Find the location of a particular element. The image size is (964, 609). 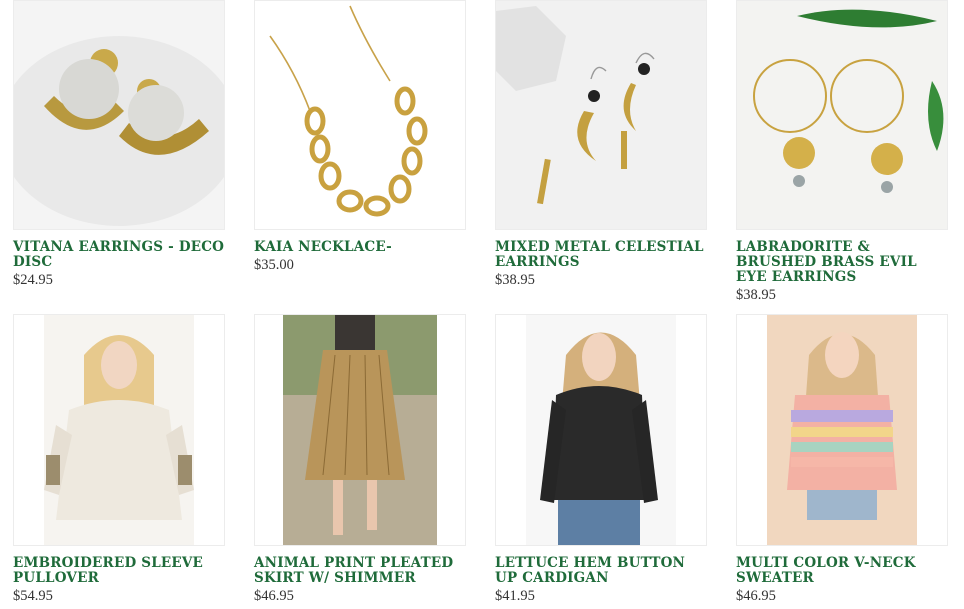

product-title-link: EMBROIDERED SLEEVE PULLOVER is located at coordinates (119, 571).